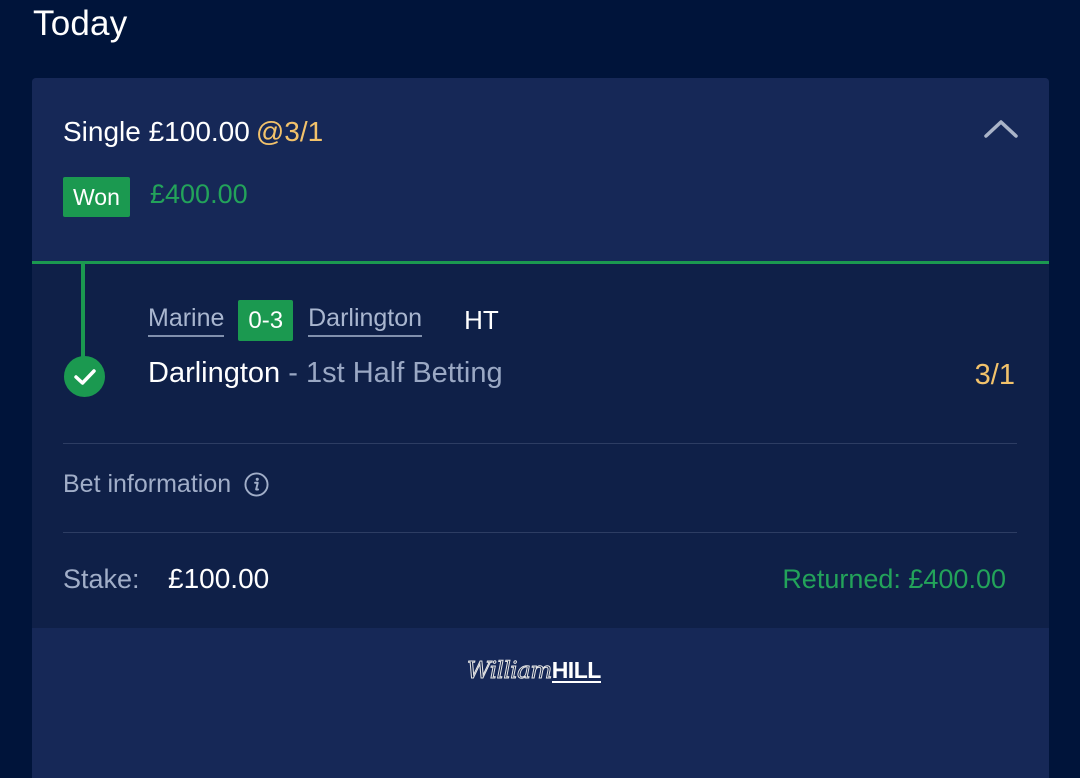 This screenshot has height=778, width=1080. I want to click on bet-information-button: Bet information, so click(166, 484).